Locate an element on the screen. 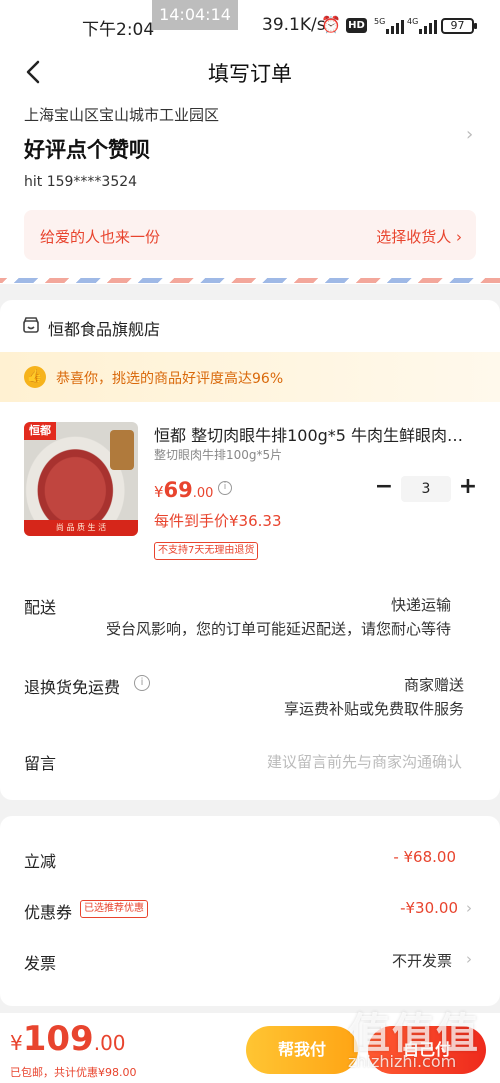 The width and height of the screenshot is (500, 1083). discount-label: 立减 is located at coordinates (40, 861).